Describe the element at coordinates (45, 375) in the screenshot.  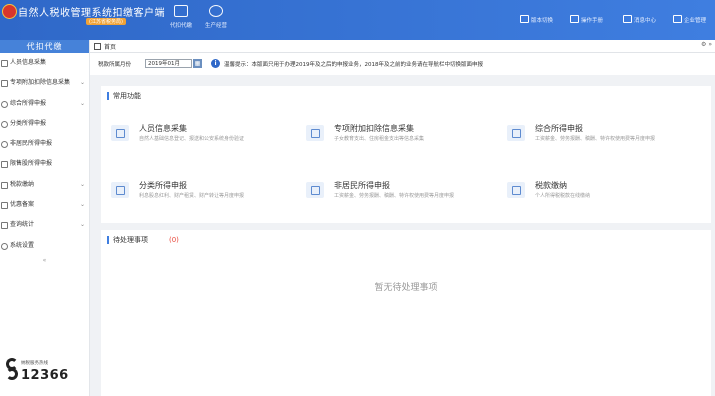
I see `hotline-number: 12366` at that location.